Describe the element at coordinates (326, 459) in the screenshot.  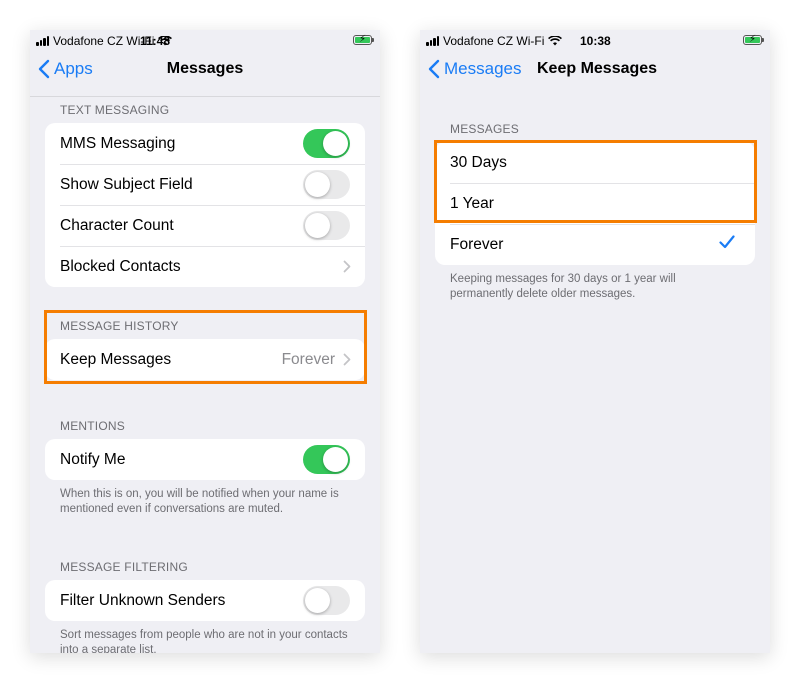
I see `notify-me-toggle` at that location.